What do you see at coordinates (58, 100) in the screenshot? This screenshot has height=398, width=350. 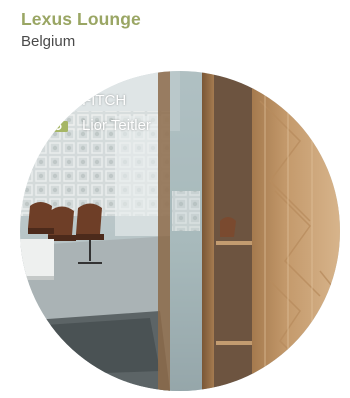 I see `pencil-icon` at bounding box center [58, 100].